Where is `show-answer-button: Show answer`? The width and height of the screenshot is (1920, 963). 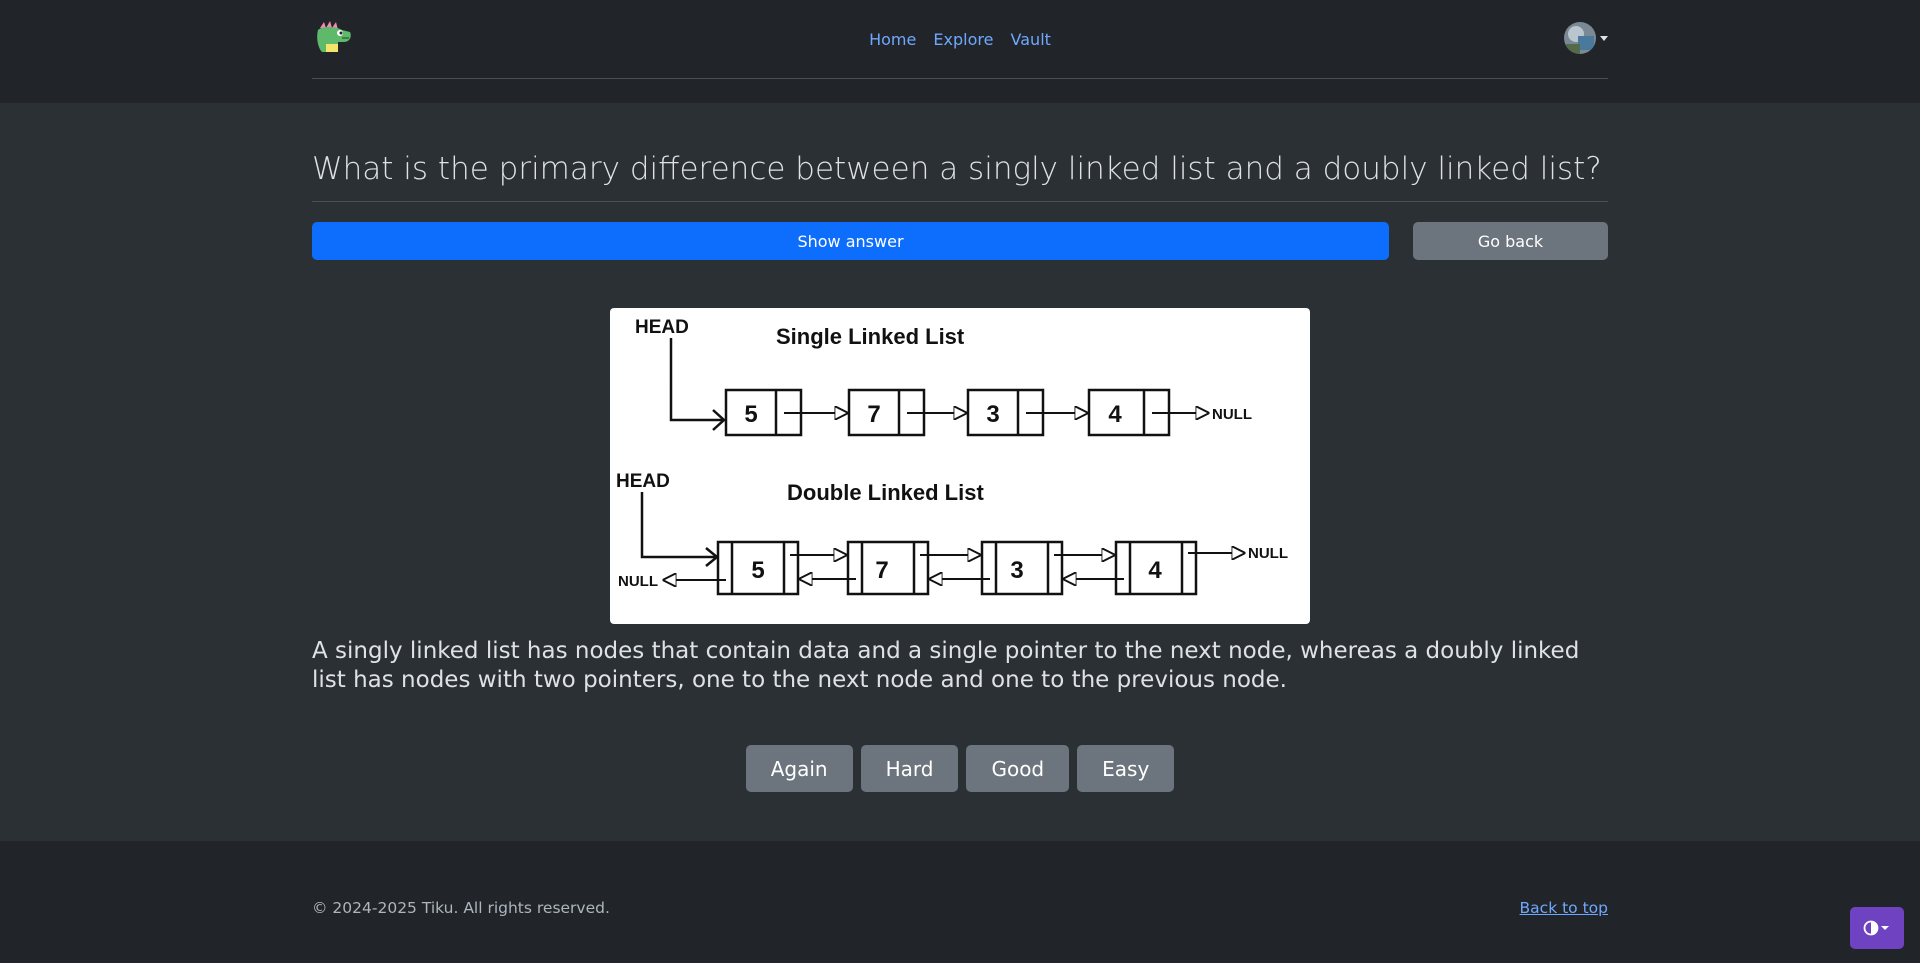 show-answer-button: Show answer is located at coordinates (850, 241).